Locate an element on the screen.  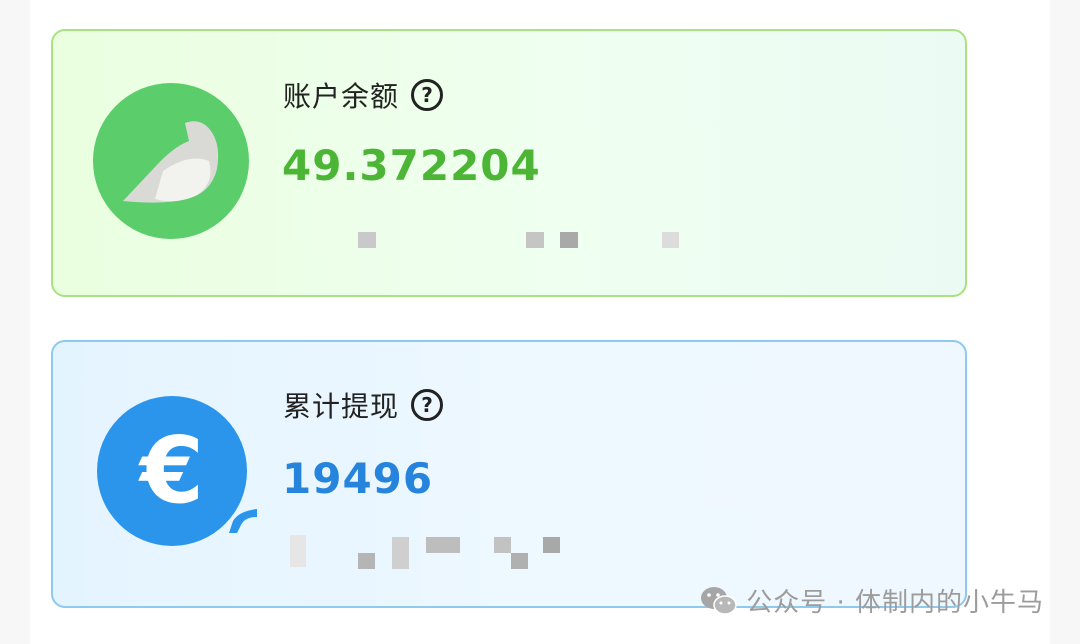
watermark-text: 公众号 · 体制内的小牛马 is located at coordinates (895, 603).